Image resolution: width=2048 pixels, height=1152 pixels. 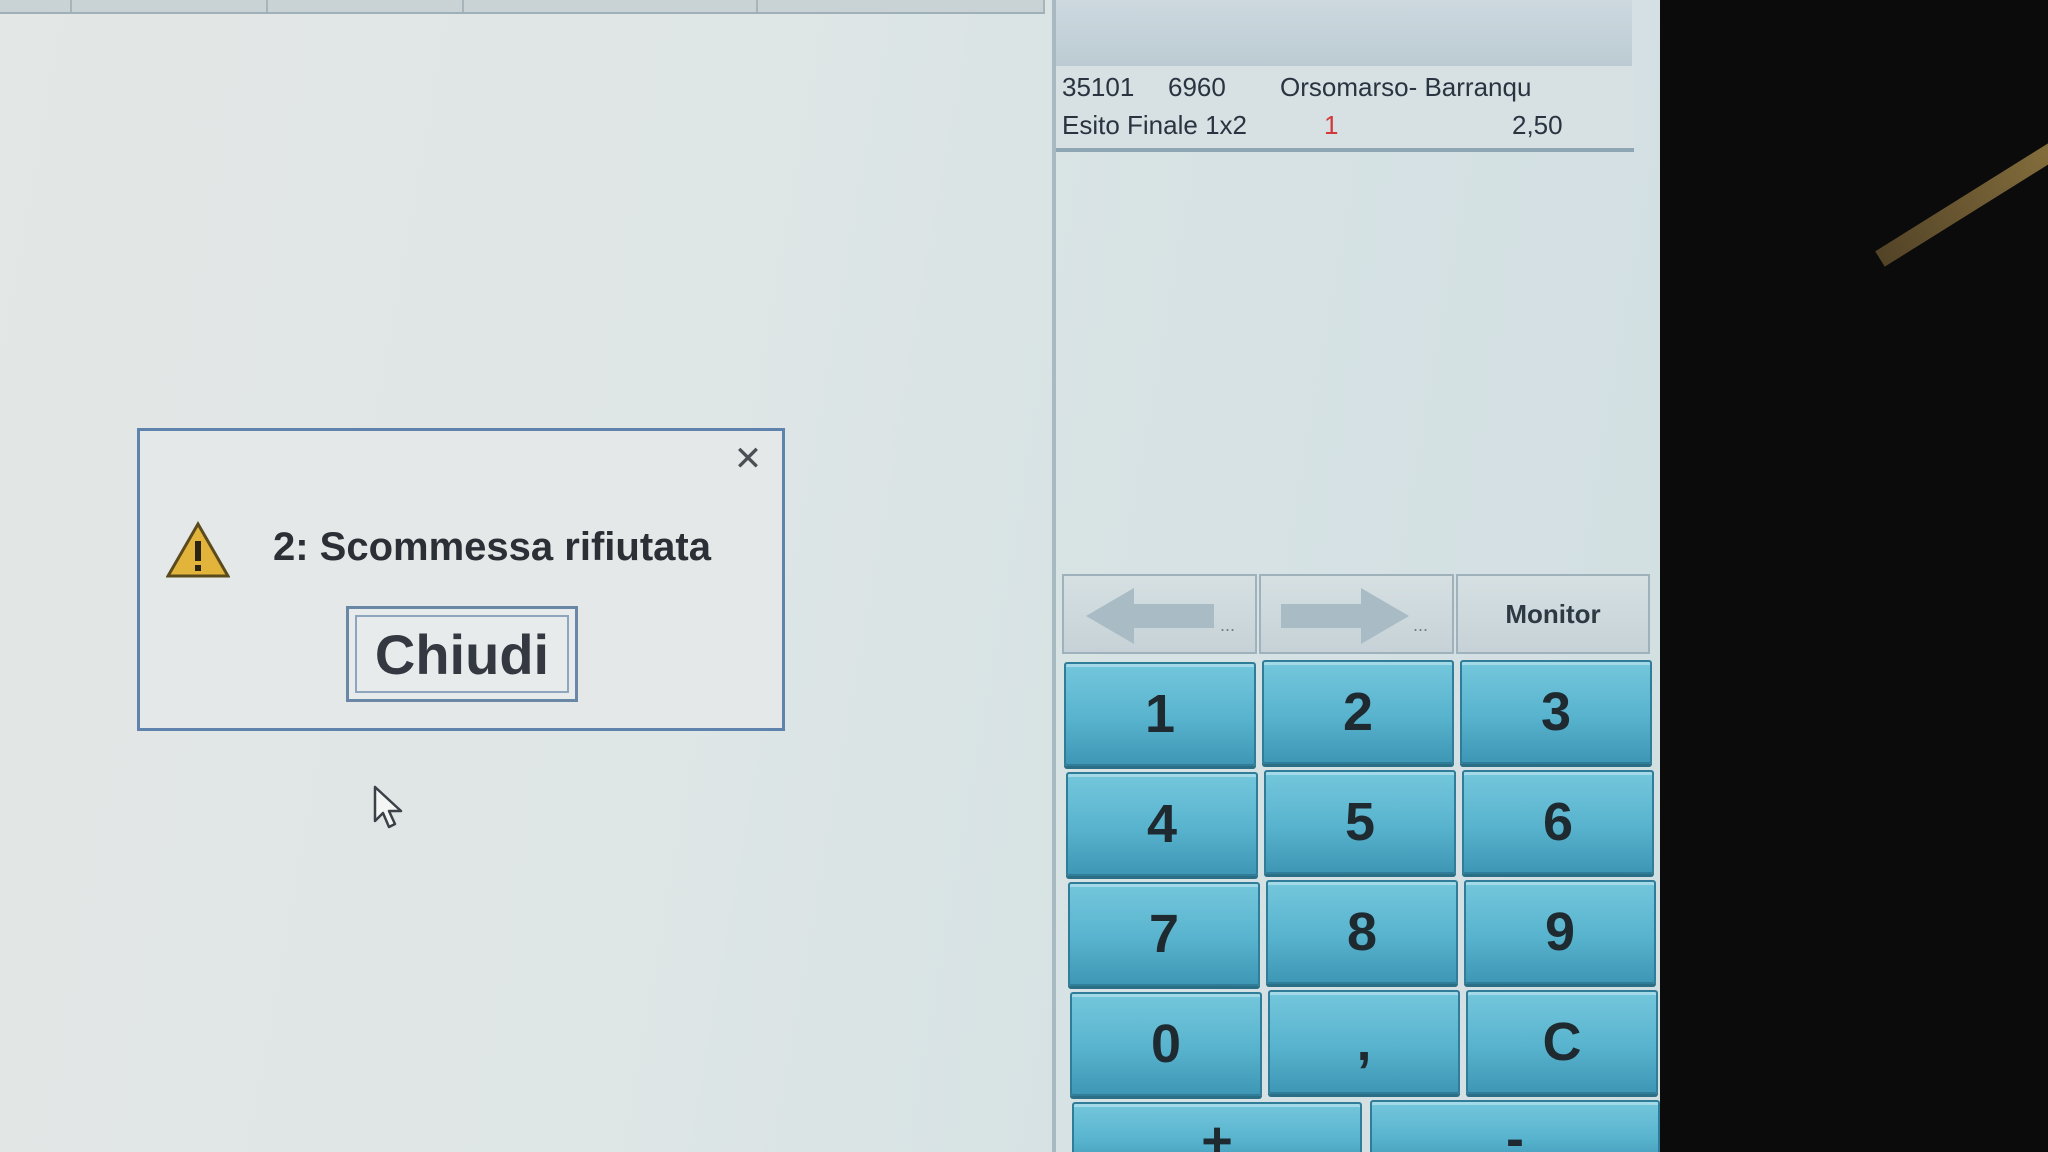 What do you see at coordinates (1961, 190) in the screenshot?
I see `background-object` at bounding box center [1961, 190].